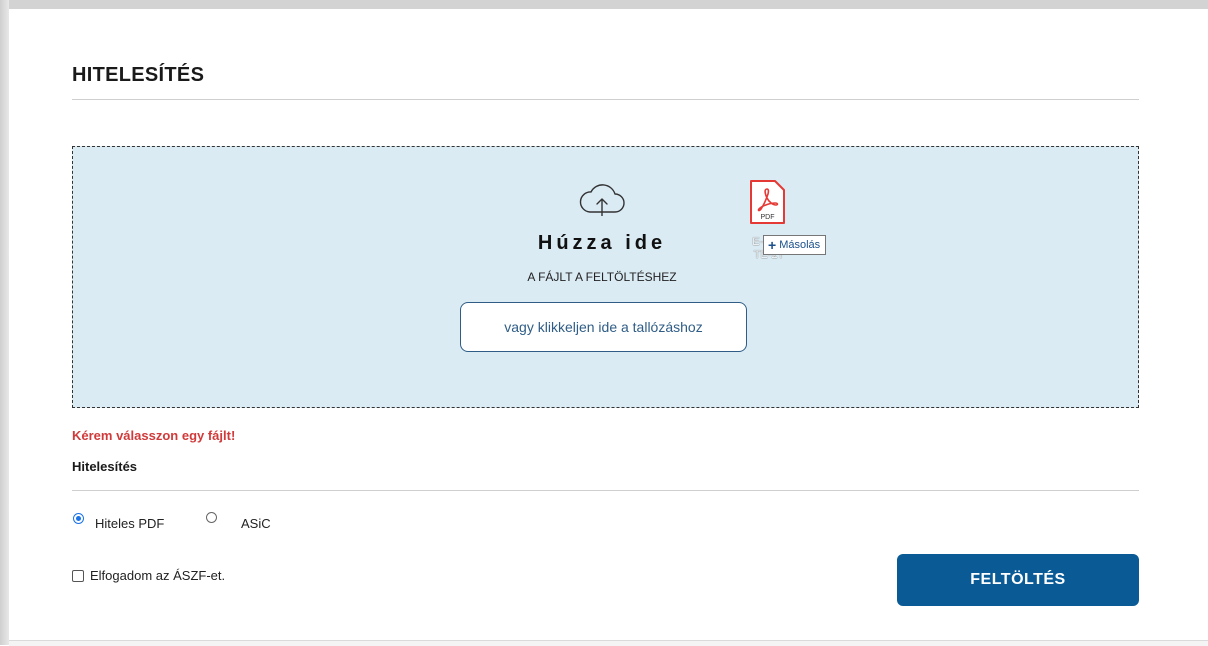  I want to click on radio-asic, so click(211, 517).